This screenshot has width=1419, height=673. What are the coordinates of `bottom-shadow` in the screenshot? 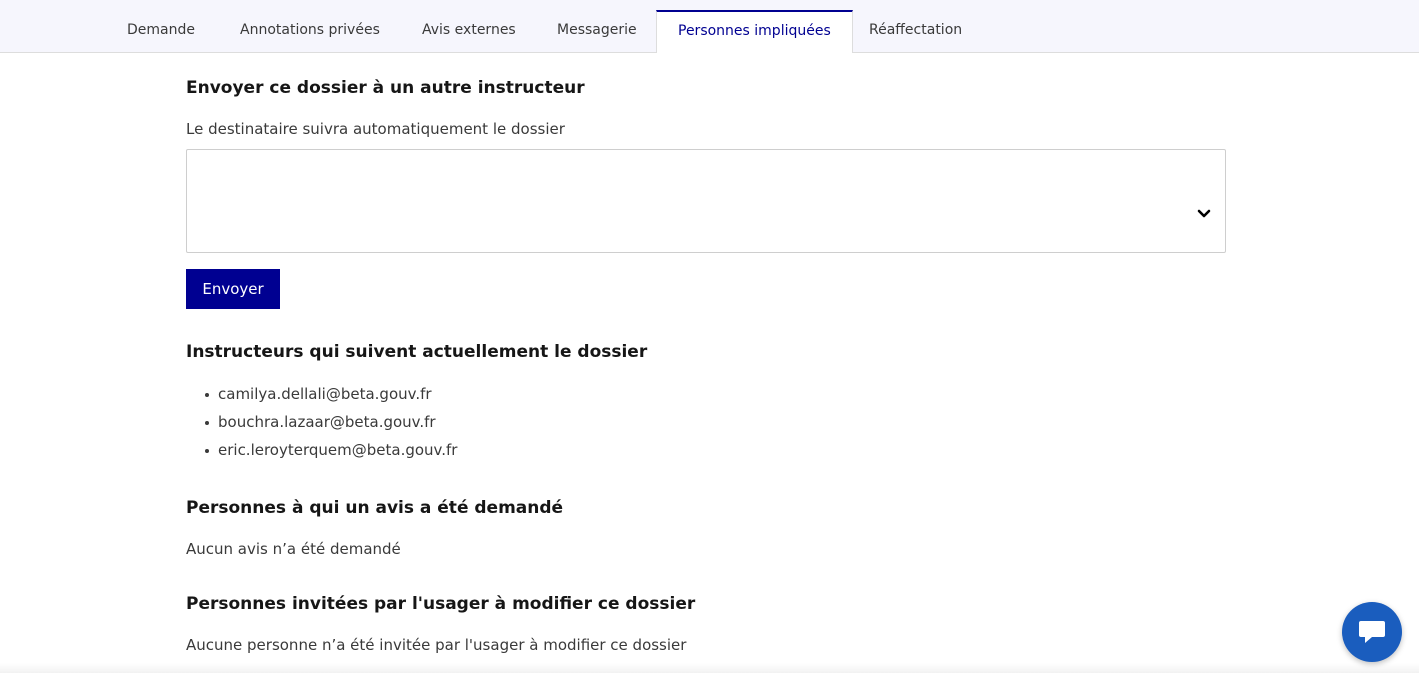 It's located at (709, 668).